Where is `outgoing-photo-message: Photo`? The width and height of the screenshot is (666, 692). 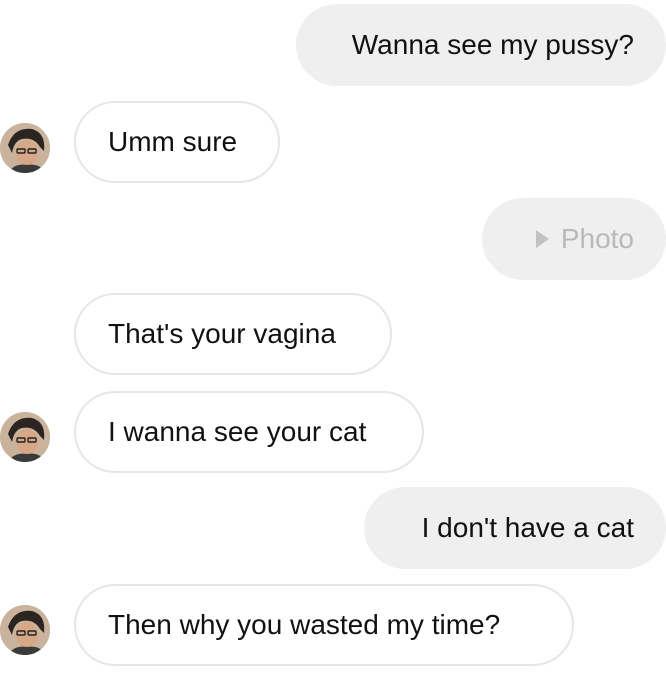
outgoing-photo-message: Photo is located at coordinates (574, 239).